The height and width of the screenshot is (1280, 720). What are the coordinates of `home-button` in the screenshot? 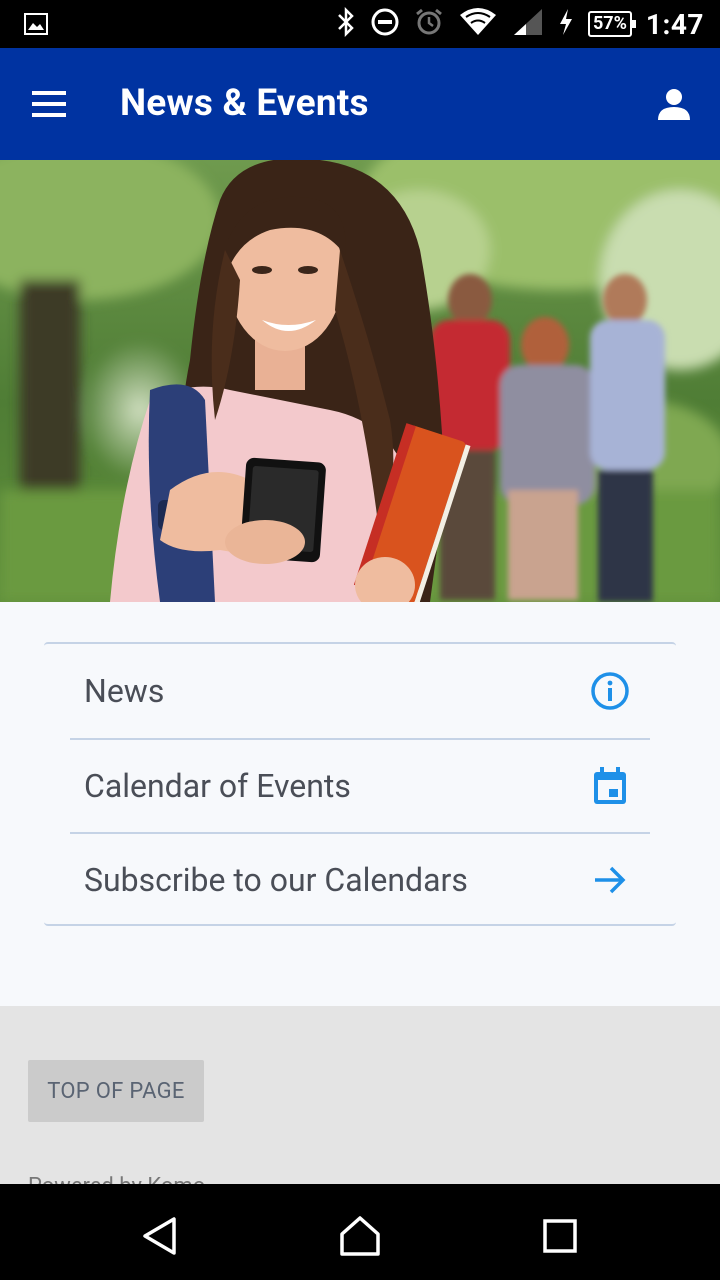 It's located at (360, 1236).